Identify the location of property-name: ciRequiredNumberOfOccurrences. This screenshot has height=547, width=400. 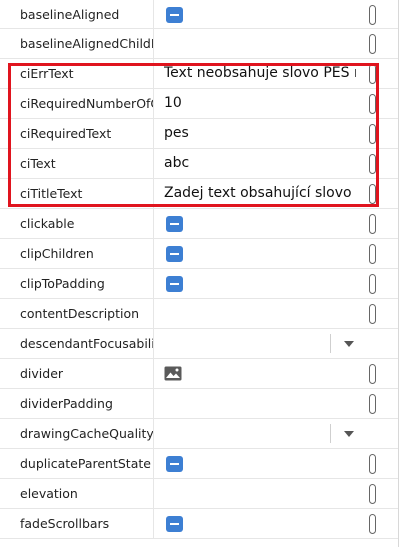
(77, 103).